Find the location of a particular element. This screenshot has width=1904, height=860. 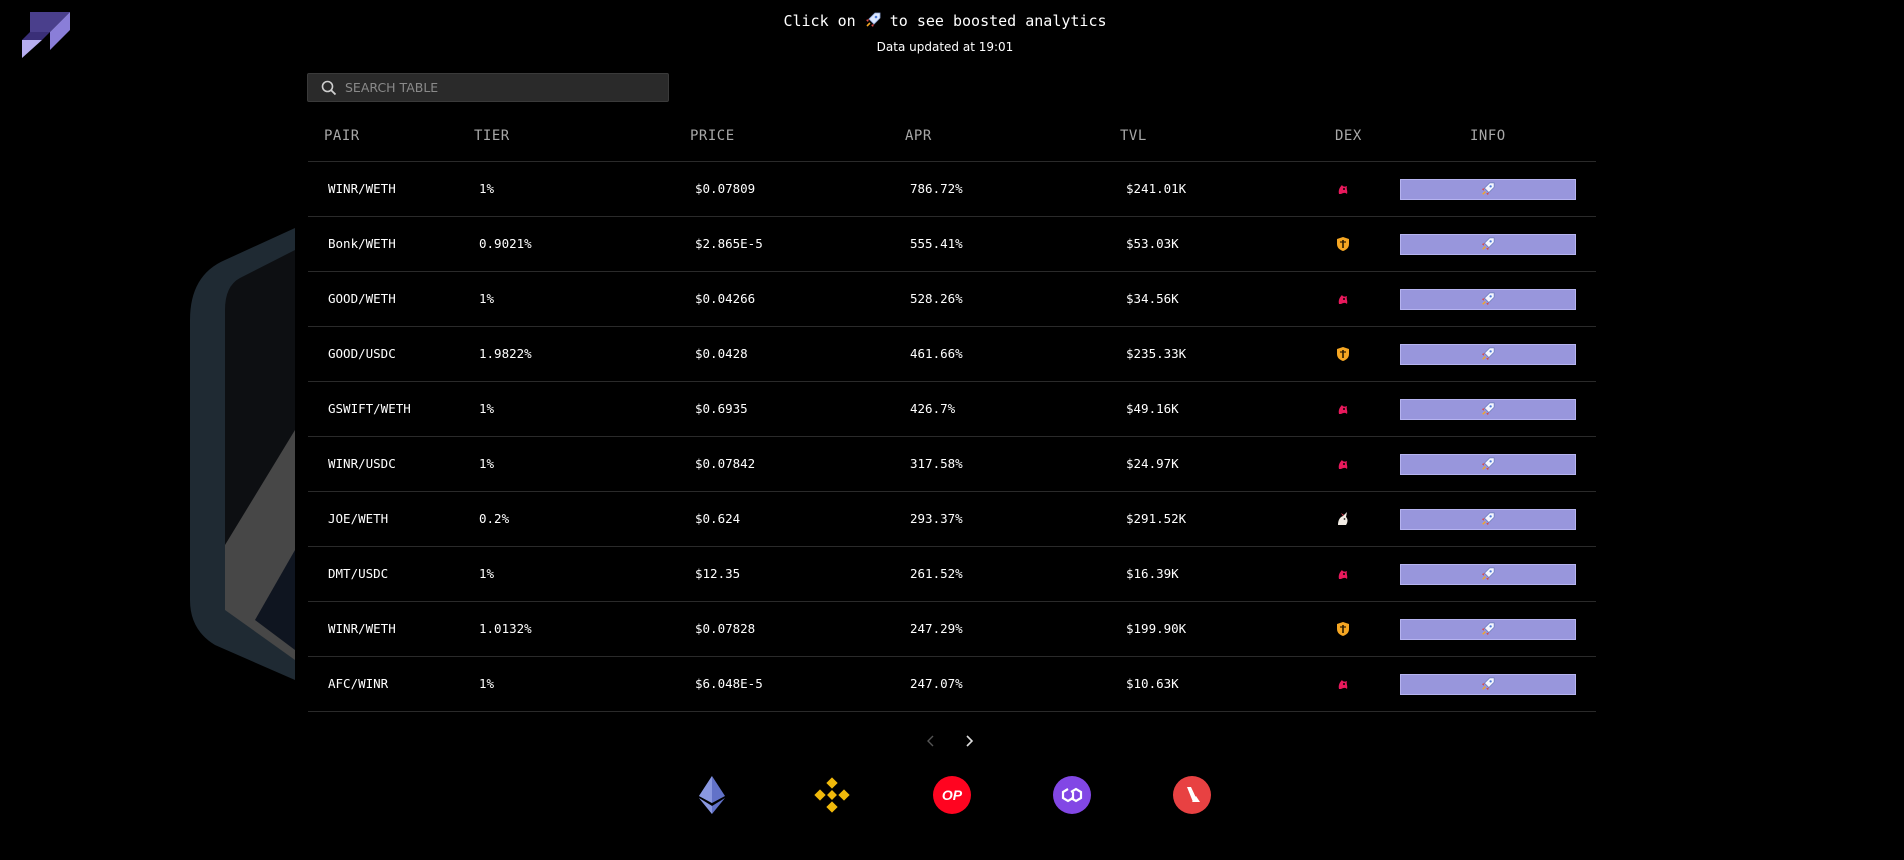

tvl-cell: $10.63K is located at coordinates (1152, 683).